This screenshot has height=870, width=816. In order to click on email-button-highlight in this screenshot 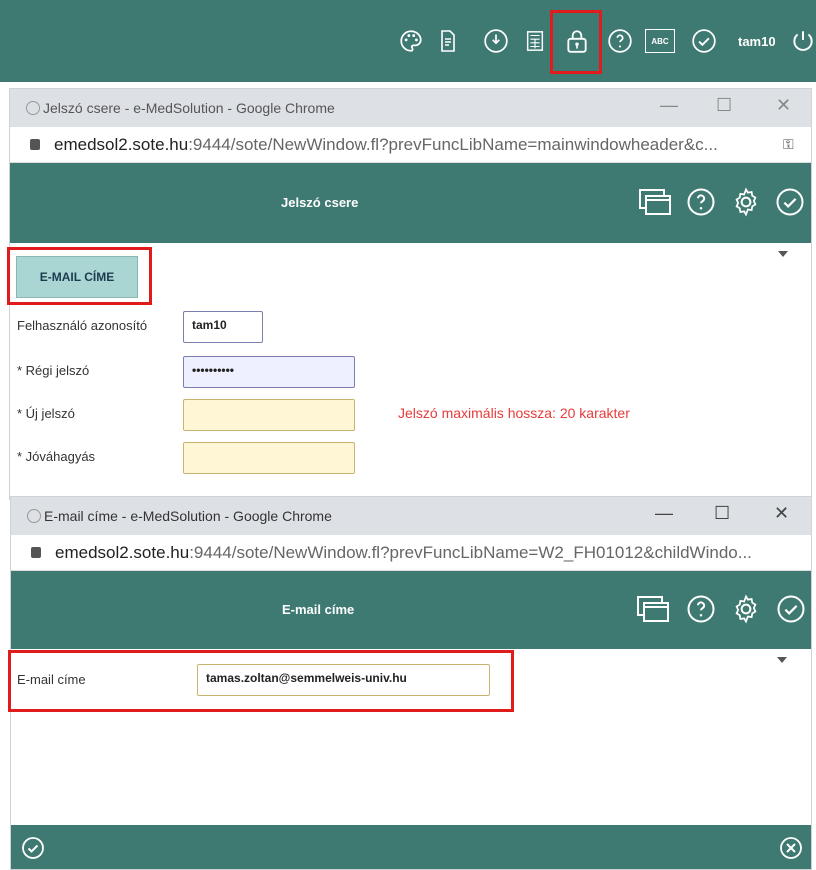, I will do `click(79, 276)`.